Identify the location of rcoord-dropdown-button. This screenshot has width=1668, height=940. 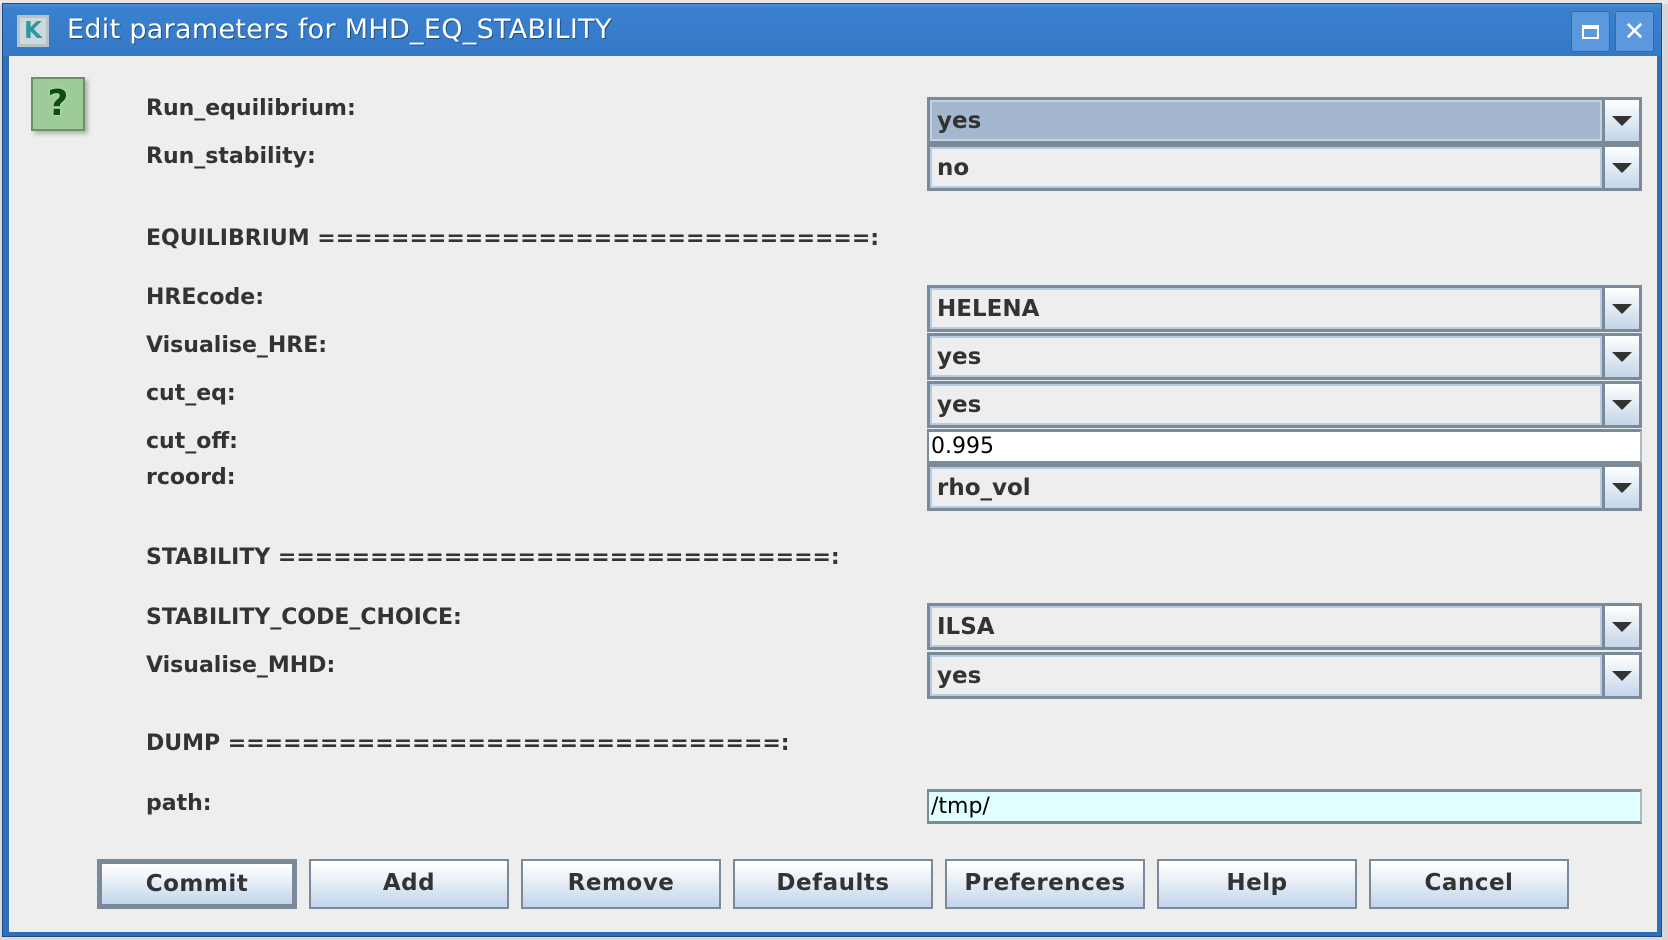
(1620, 487).